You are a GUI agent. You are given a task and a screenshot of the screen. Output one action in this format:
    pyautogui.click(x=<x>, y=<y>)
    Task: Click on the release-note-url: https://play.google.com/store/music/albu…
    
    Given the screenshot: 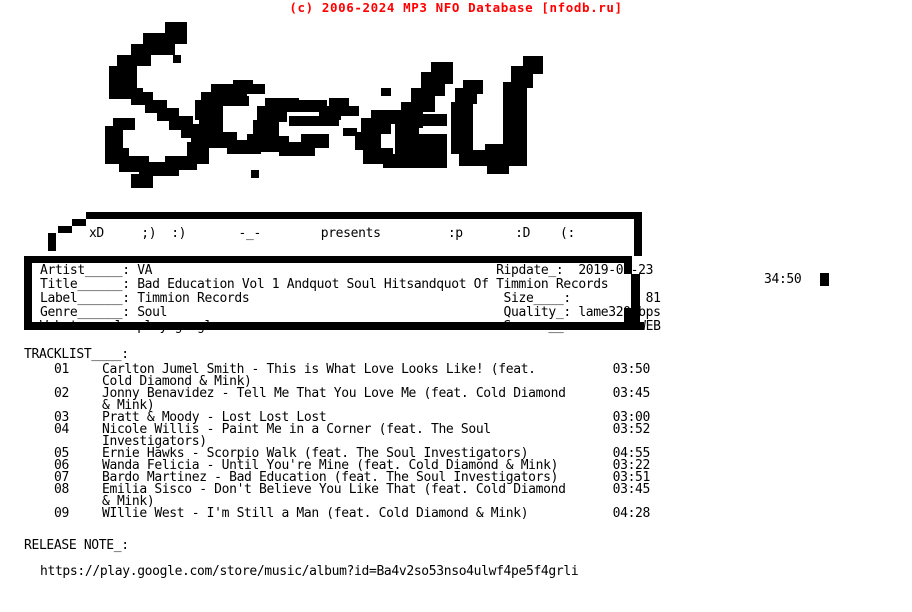 What is the action you would take?
    pyautogui.click(x=374, y=571)
    